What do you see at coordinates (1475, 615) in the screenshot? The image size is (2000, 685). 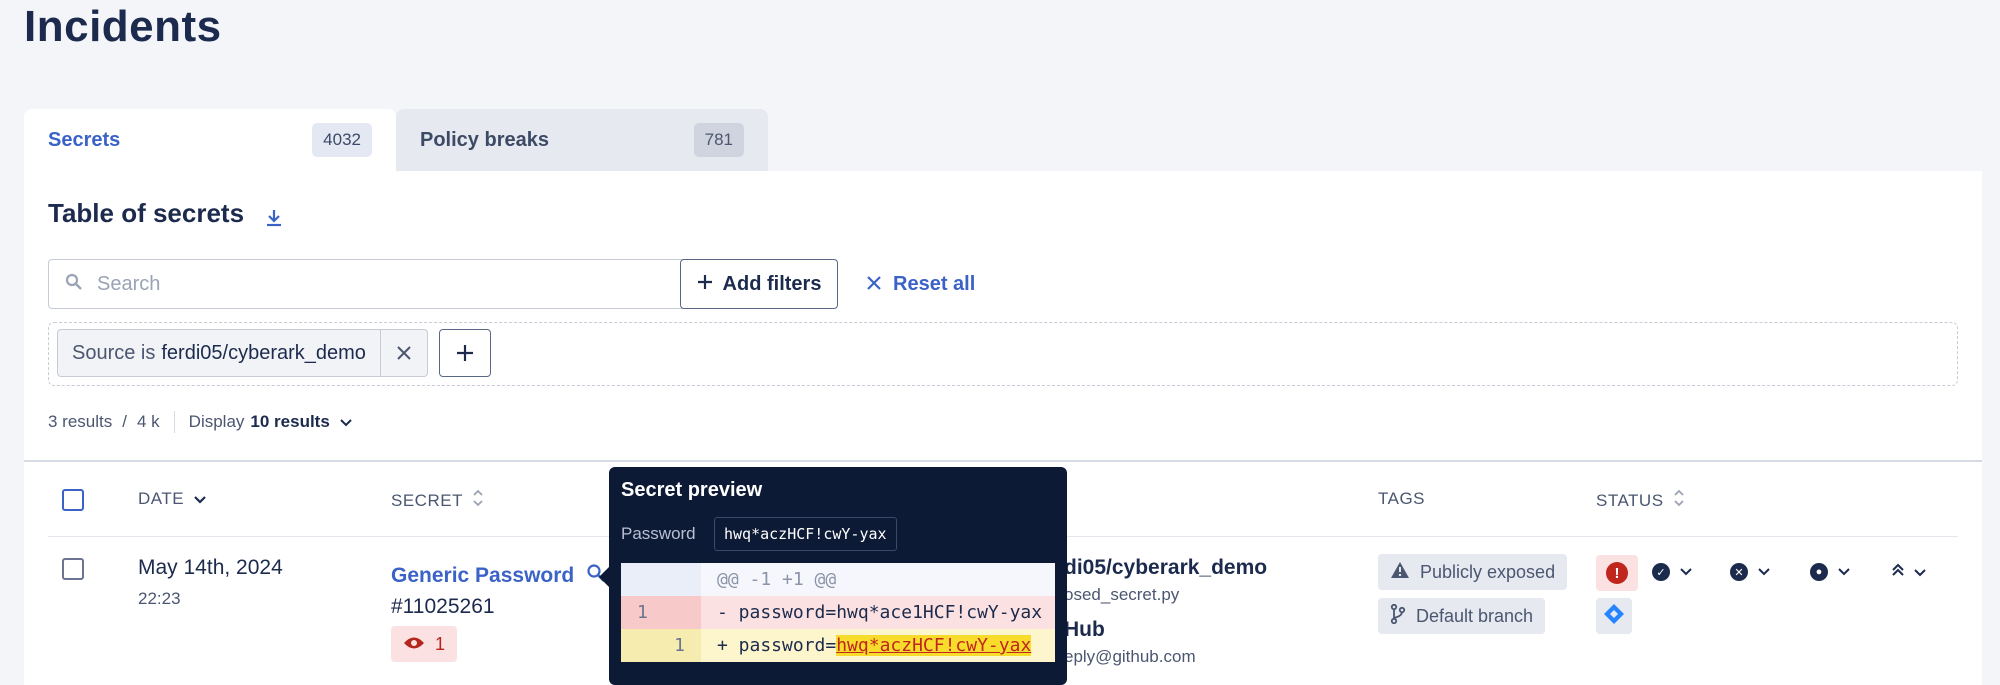 I see `tag-label: Default branch` at bounding box center [1475, 615].